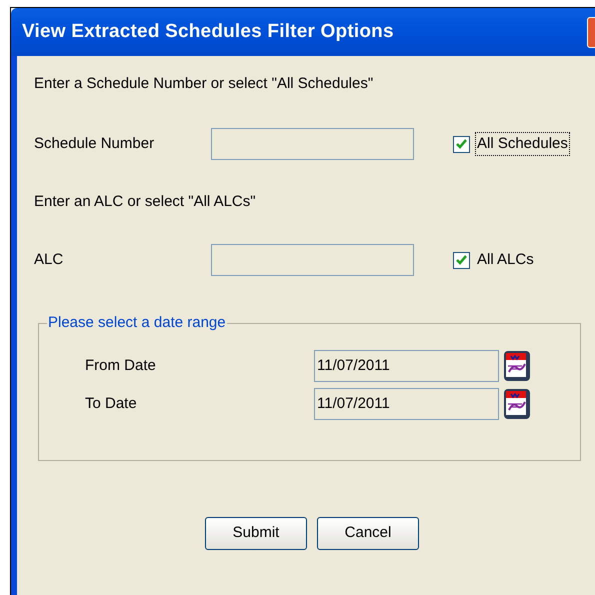 The image size is (595, 595). Describe the element at coordinates (137, 323) in the screenshot. I see `group-title: Please select a date range` at that location.